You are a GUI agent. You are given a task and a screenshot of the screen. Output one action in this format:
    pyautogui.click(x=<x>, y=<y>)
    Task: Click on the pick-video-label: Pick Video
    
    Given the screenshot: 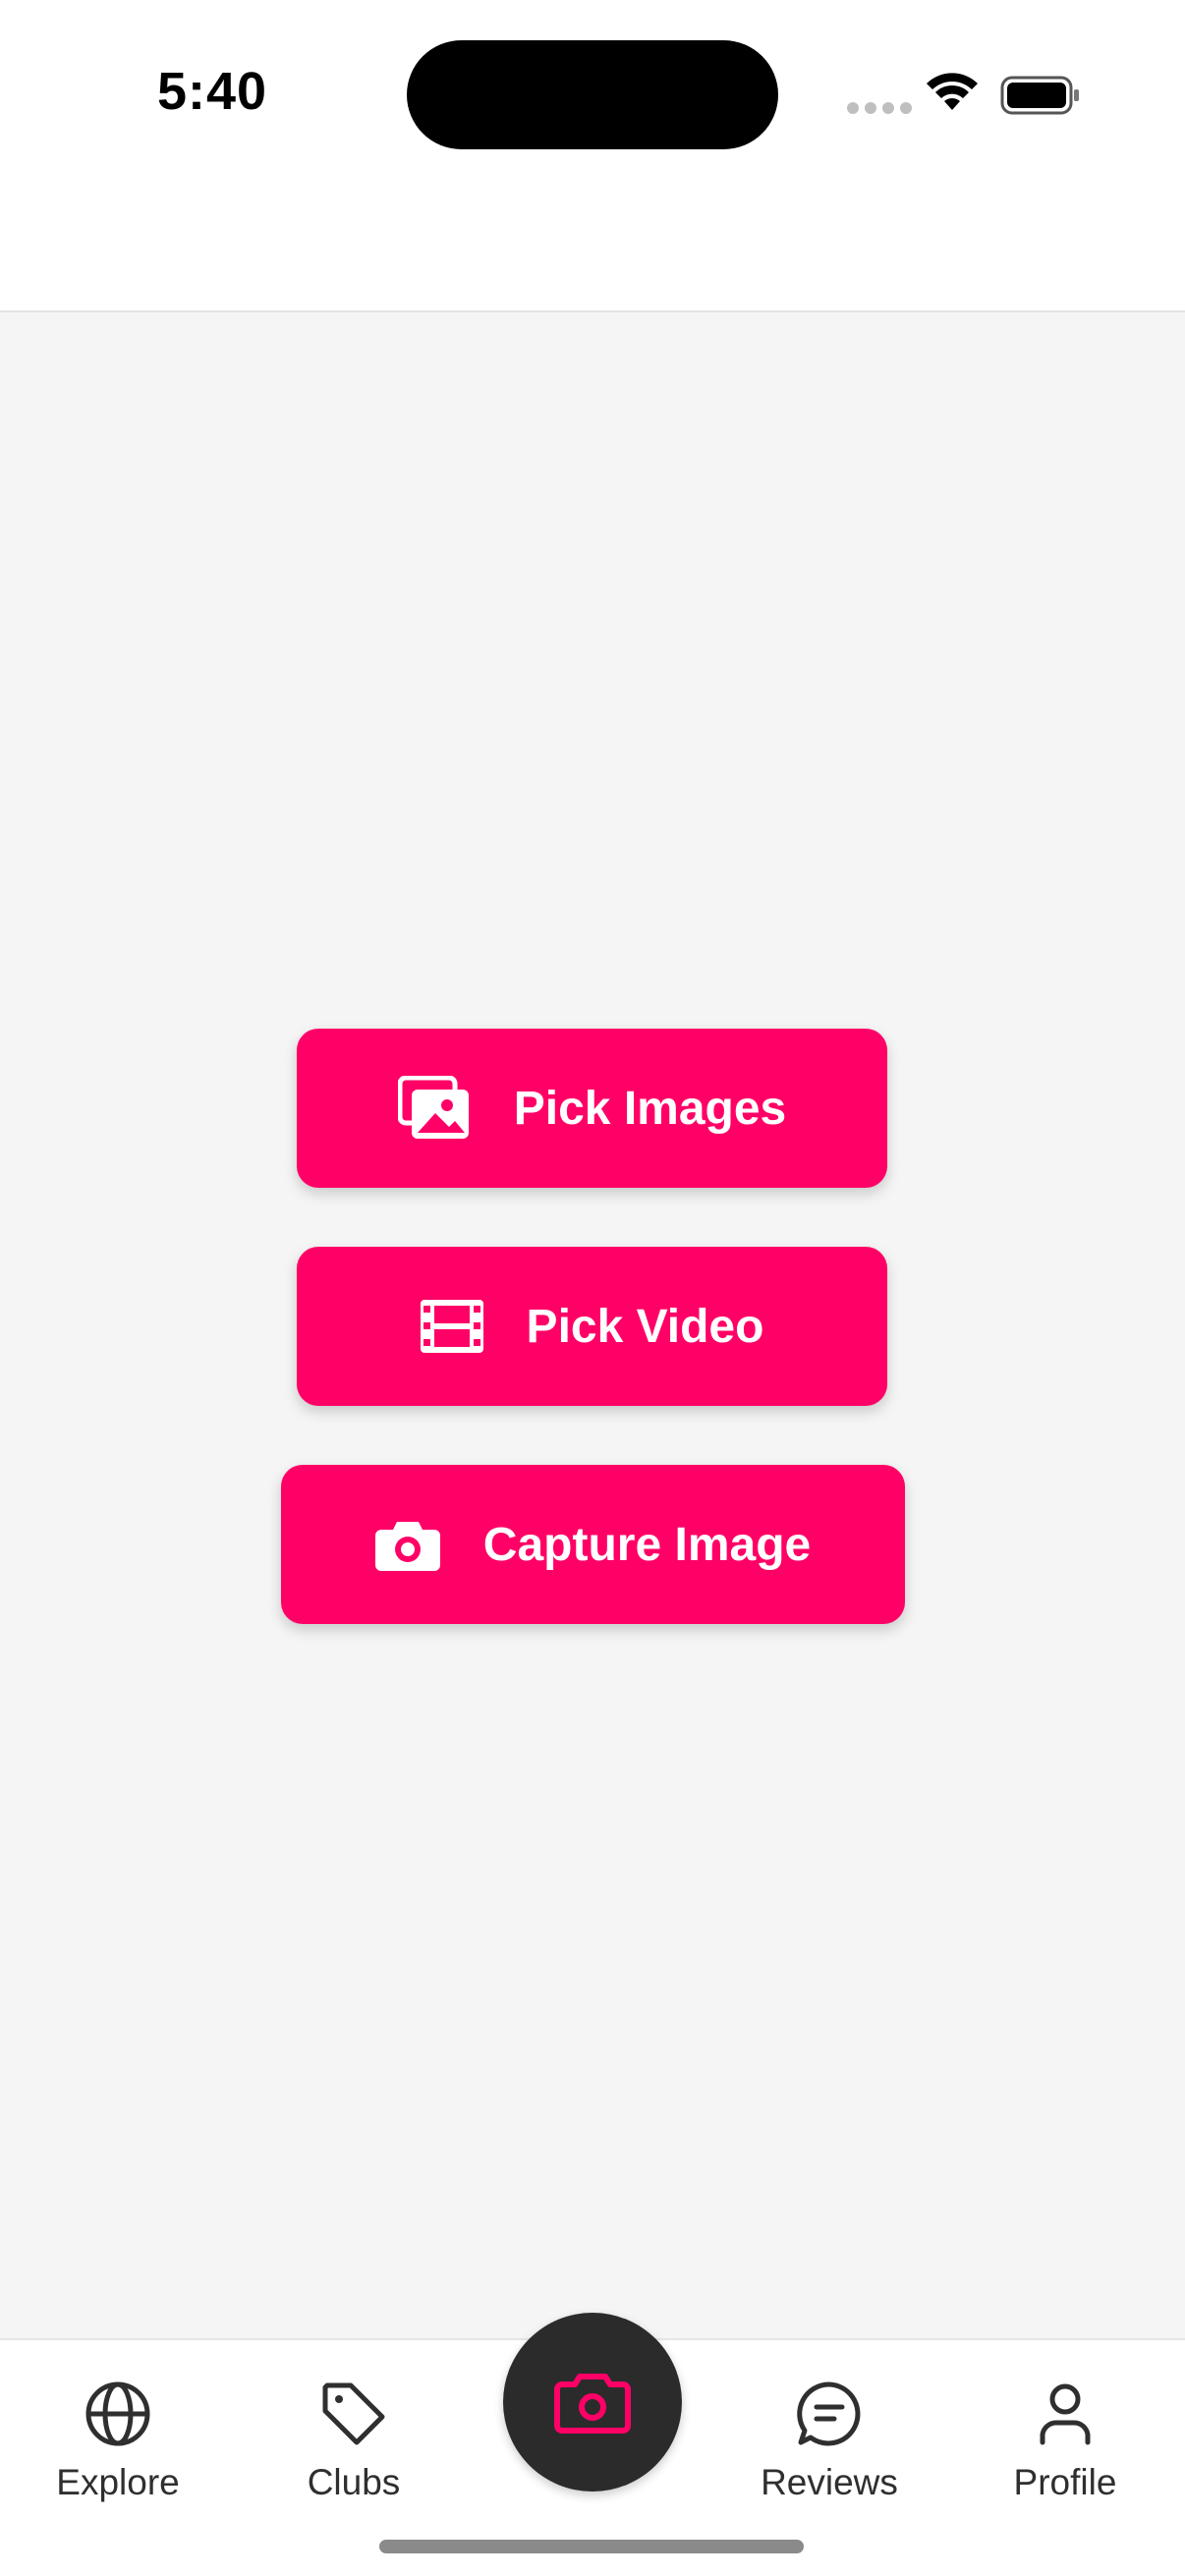 What is the action you would take?
    pyautogui.click(x=645, y=1326)
    